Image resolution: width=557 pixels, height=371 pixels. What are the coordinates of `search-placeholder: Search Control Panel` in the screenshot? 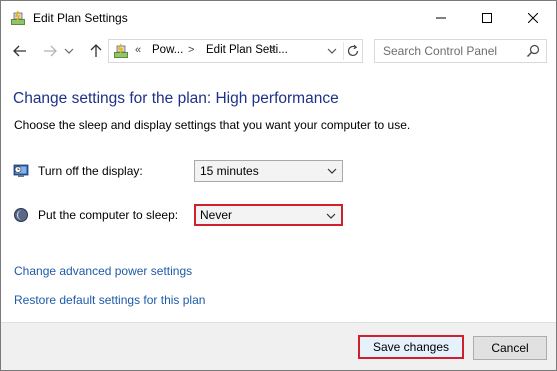 It's located at (440, 51).